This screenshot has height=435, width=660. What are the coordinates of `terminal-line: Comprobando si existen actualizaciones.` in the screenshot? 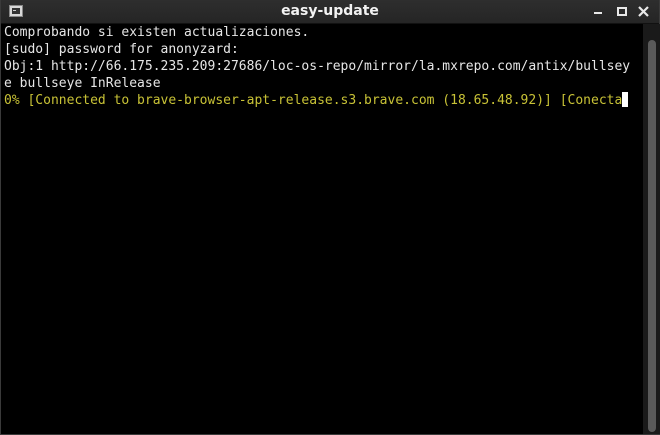 It's located at (157, 32).